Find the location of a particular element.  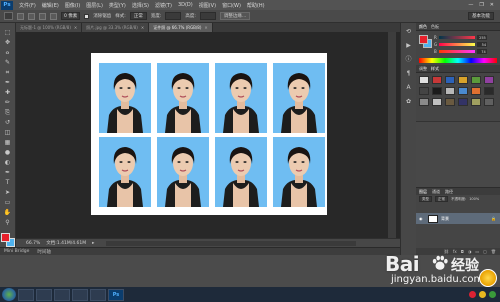

crop-tool-icon: ⌗ is located at coordinates (8, 73).